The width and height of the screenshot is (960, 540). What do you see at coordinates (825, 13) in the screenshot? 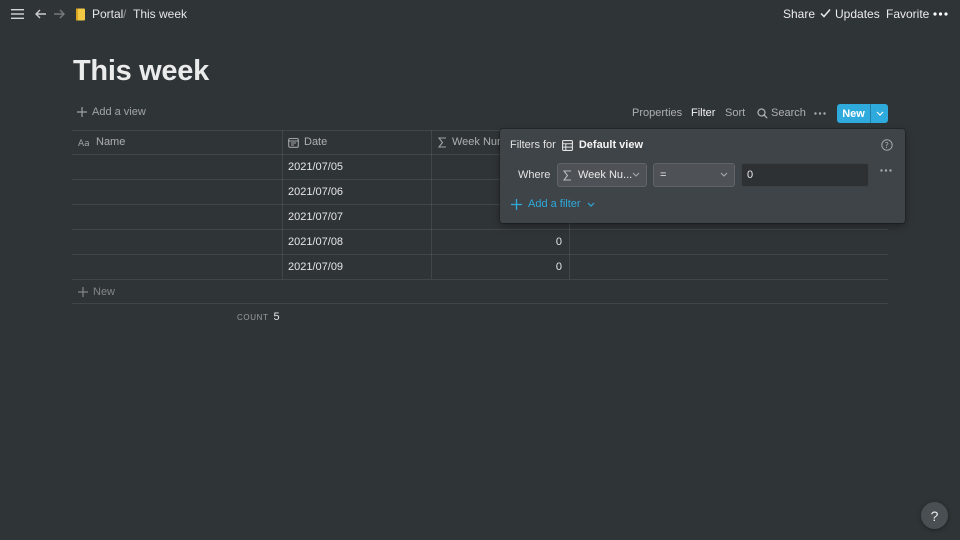
I see `check-icon` at bounding box center [825, 13].